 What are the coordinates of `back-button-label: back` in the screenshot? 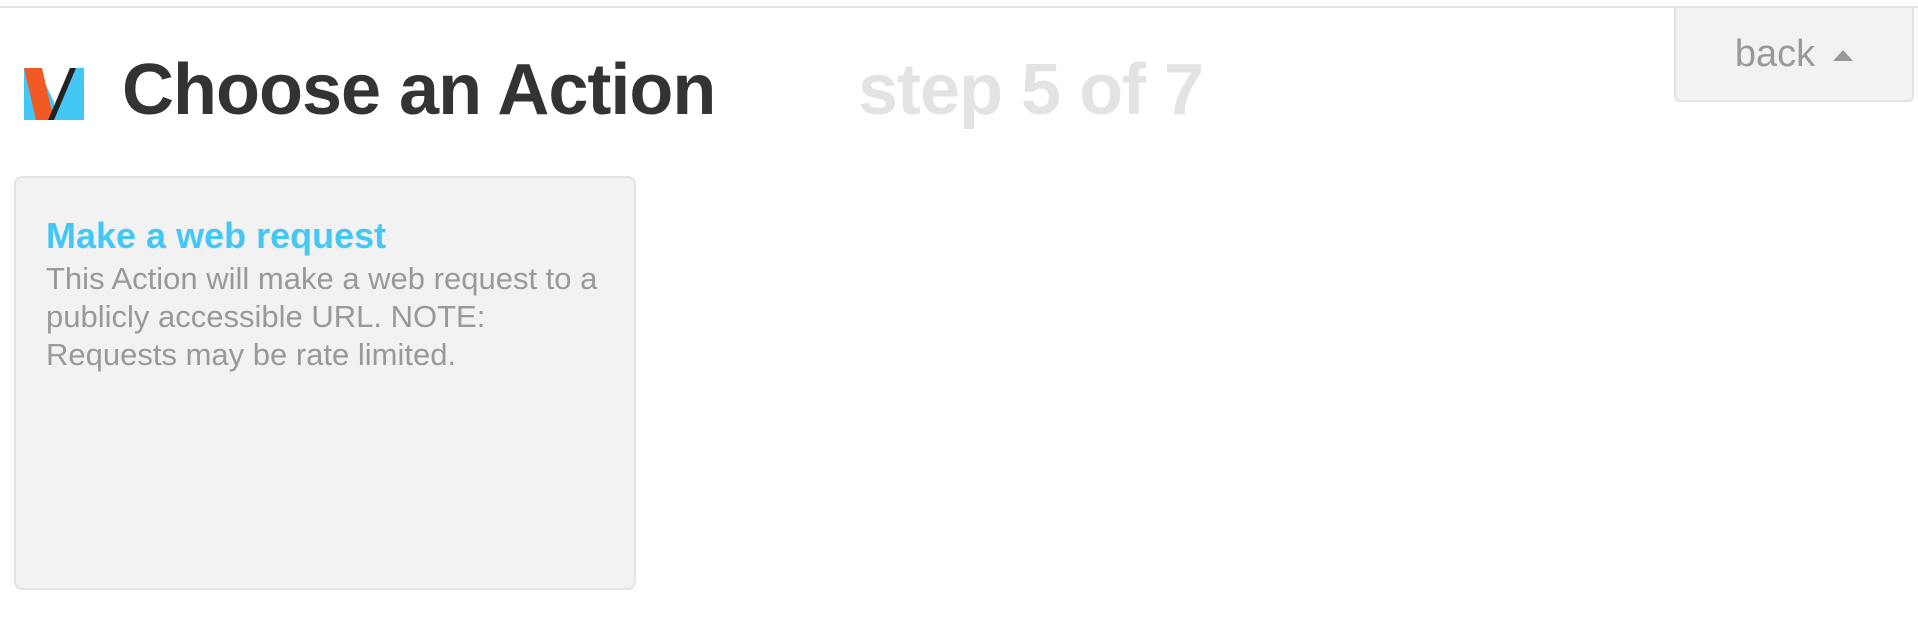 It's located at (1775, 54).